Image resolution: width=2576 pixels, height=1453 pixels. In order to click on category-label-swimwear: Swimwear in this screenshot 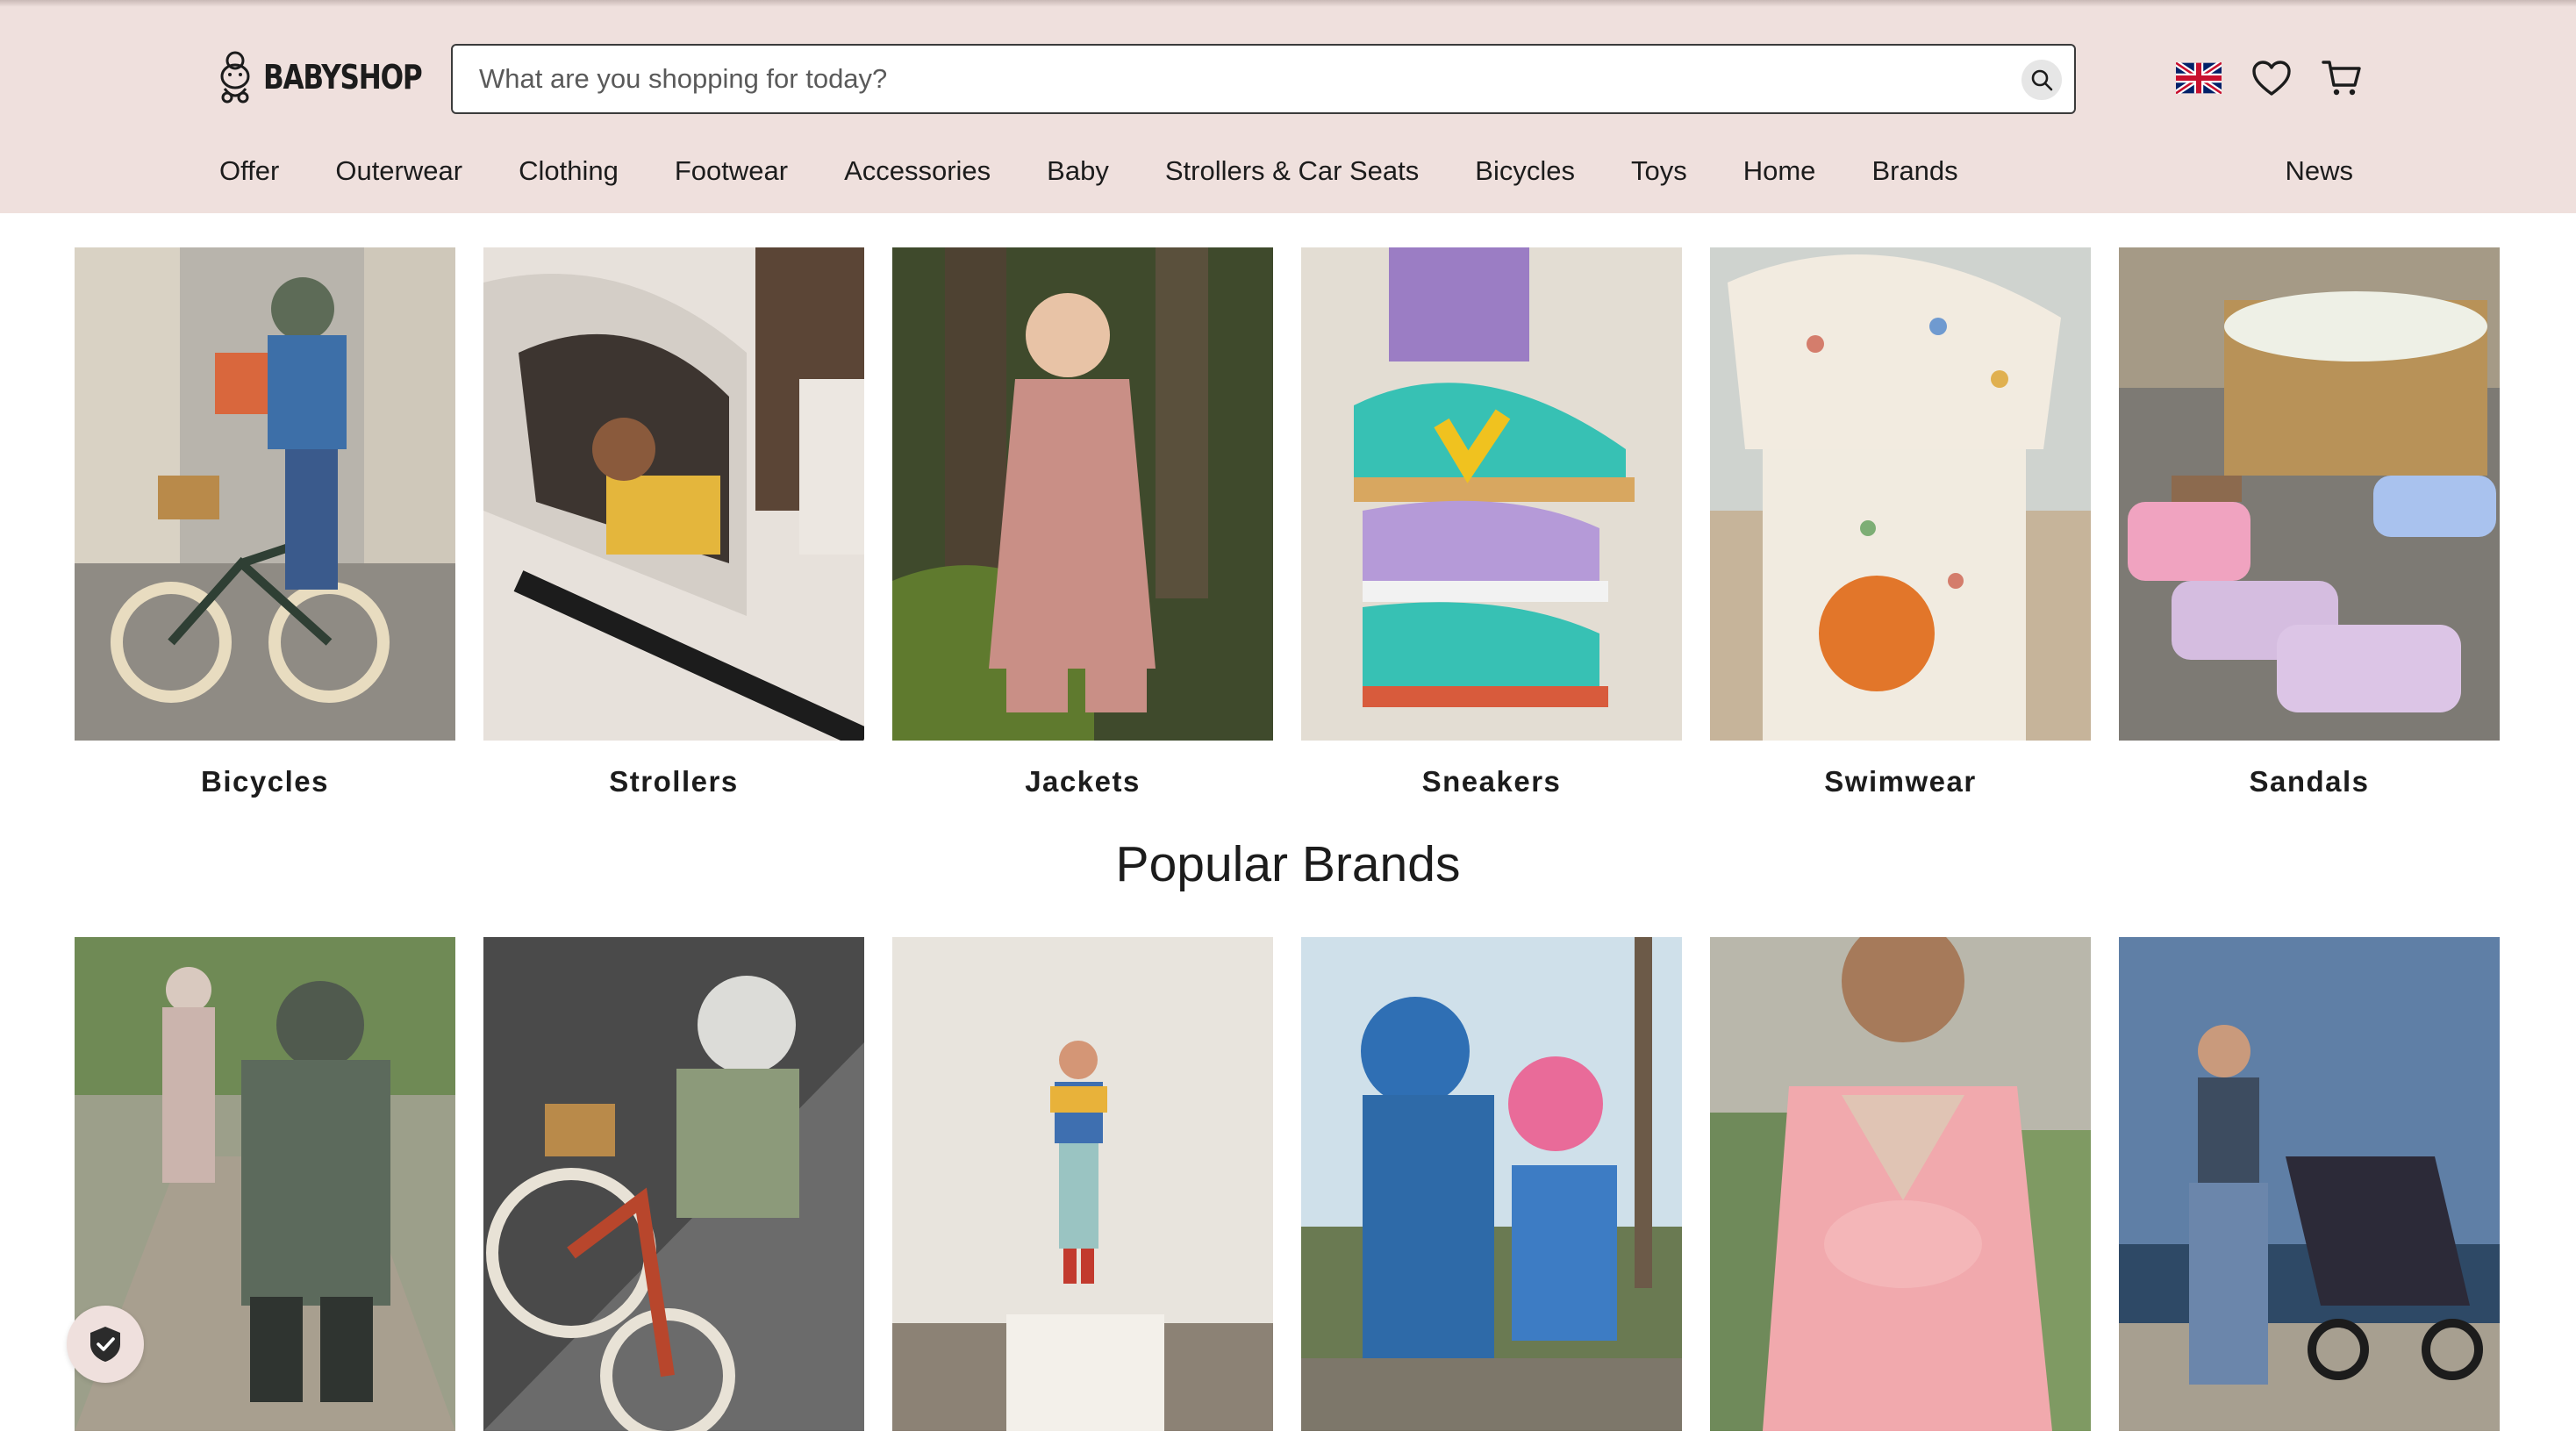, I will do `click(1900, 781)`.